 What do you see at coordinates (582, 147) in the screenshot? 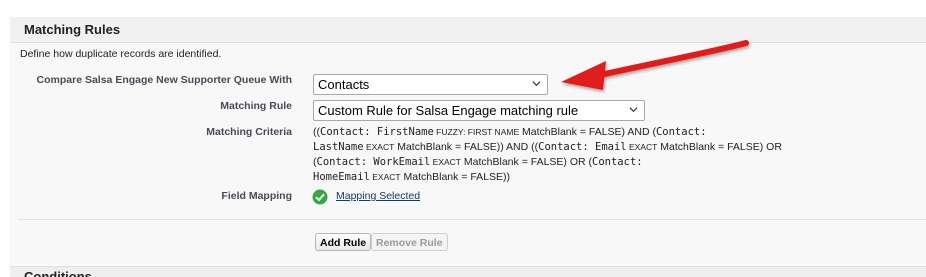
I see `criteria-field: Contact: Email` at bounding box center [582, 147].